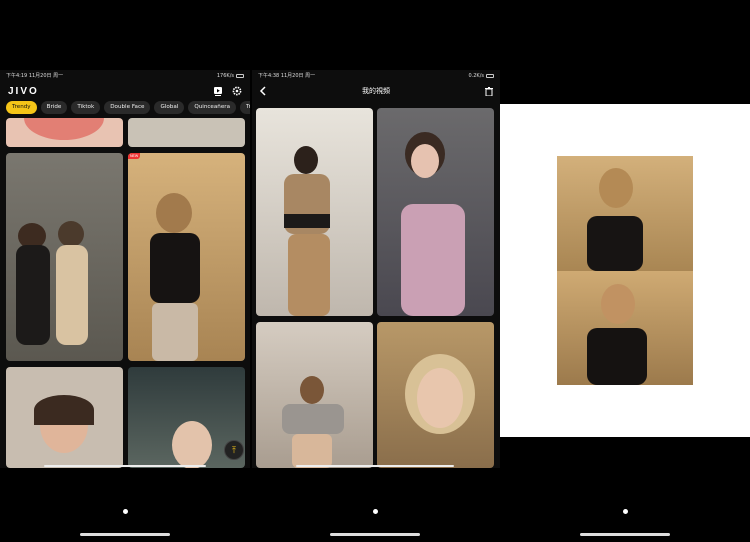 The image size is (750, 542). Describe the element at coordinates (287, 76) in the screenshot. I see `status-time: 下午4:38 11月20日 周一` at that location.